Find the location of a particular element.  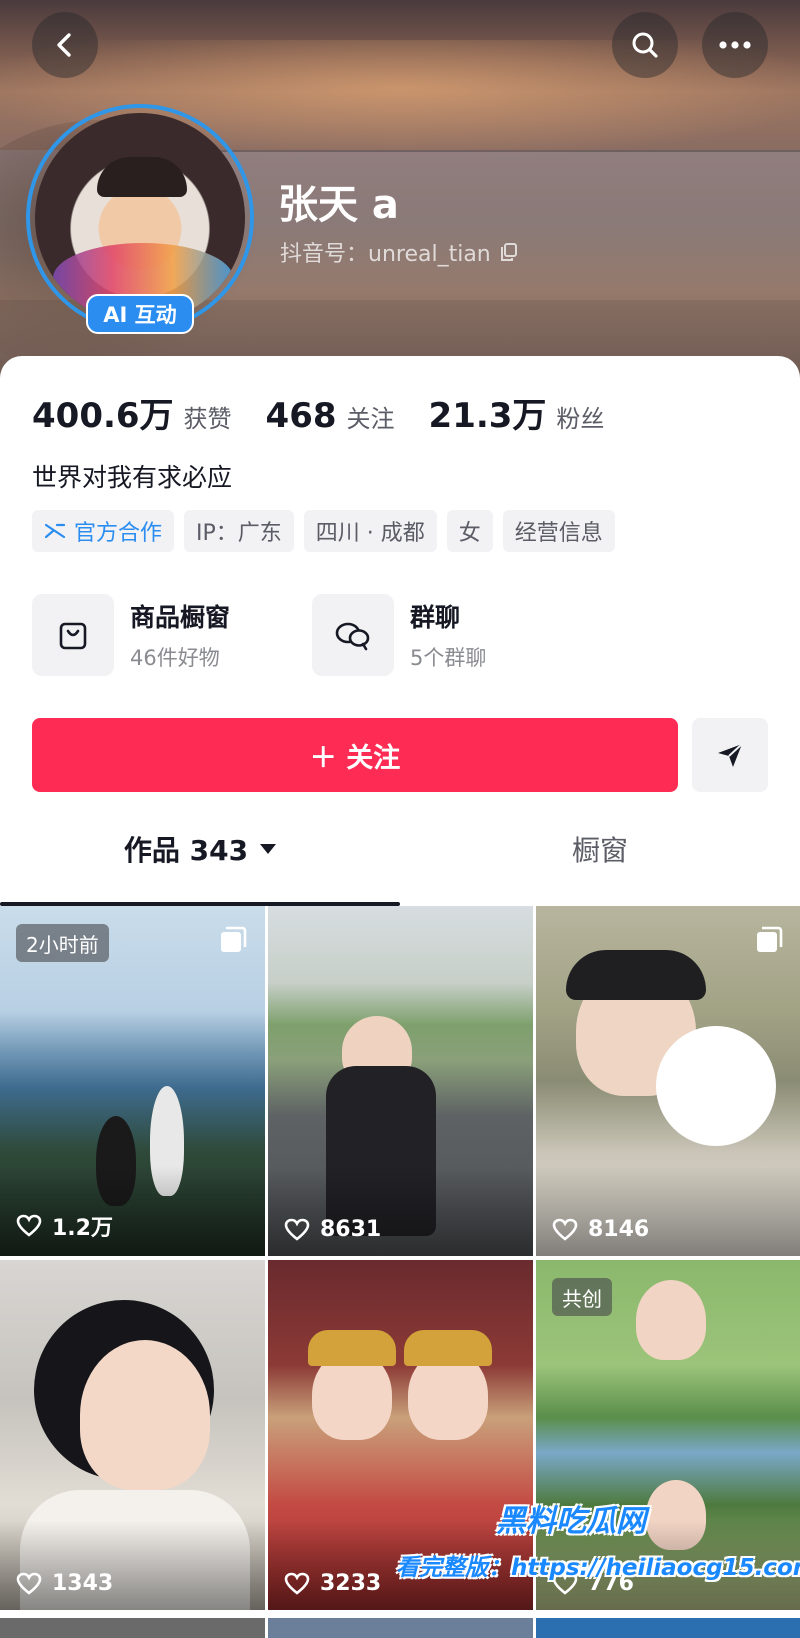

location-tag: 四川 · 成都 is located at coordinates (370, 531).